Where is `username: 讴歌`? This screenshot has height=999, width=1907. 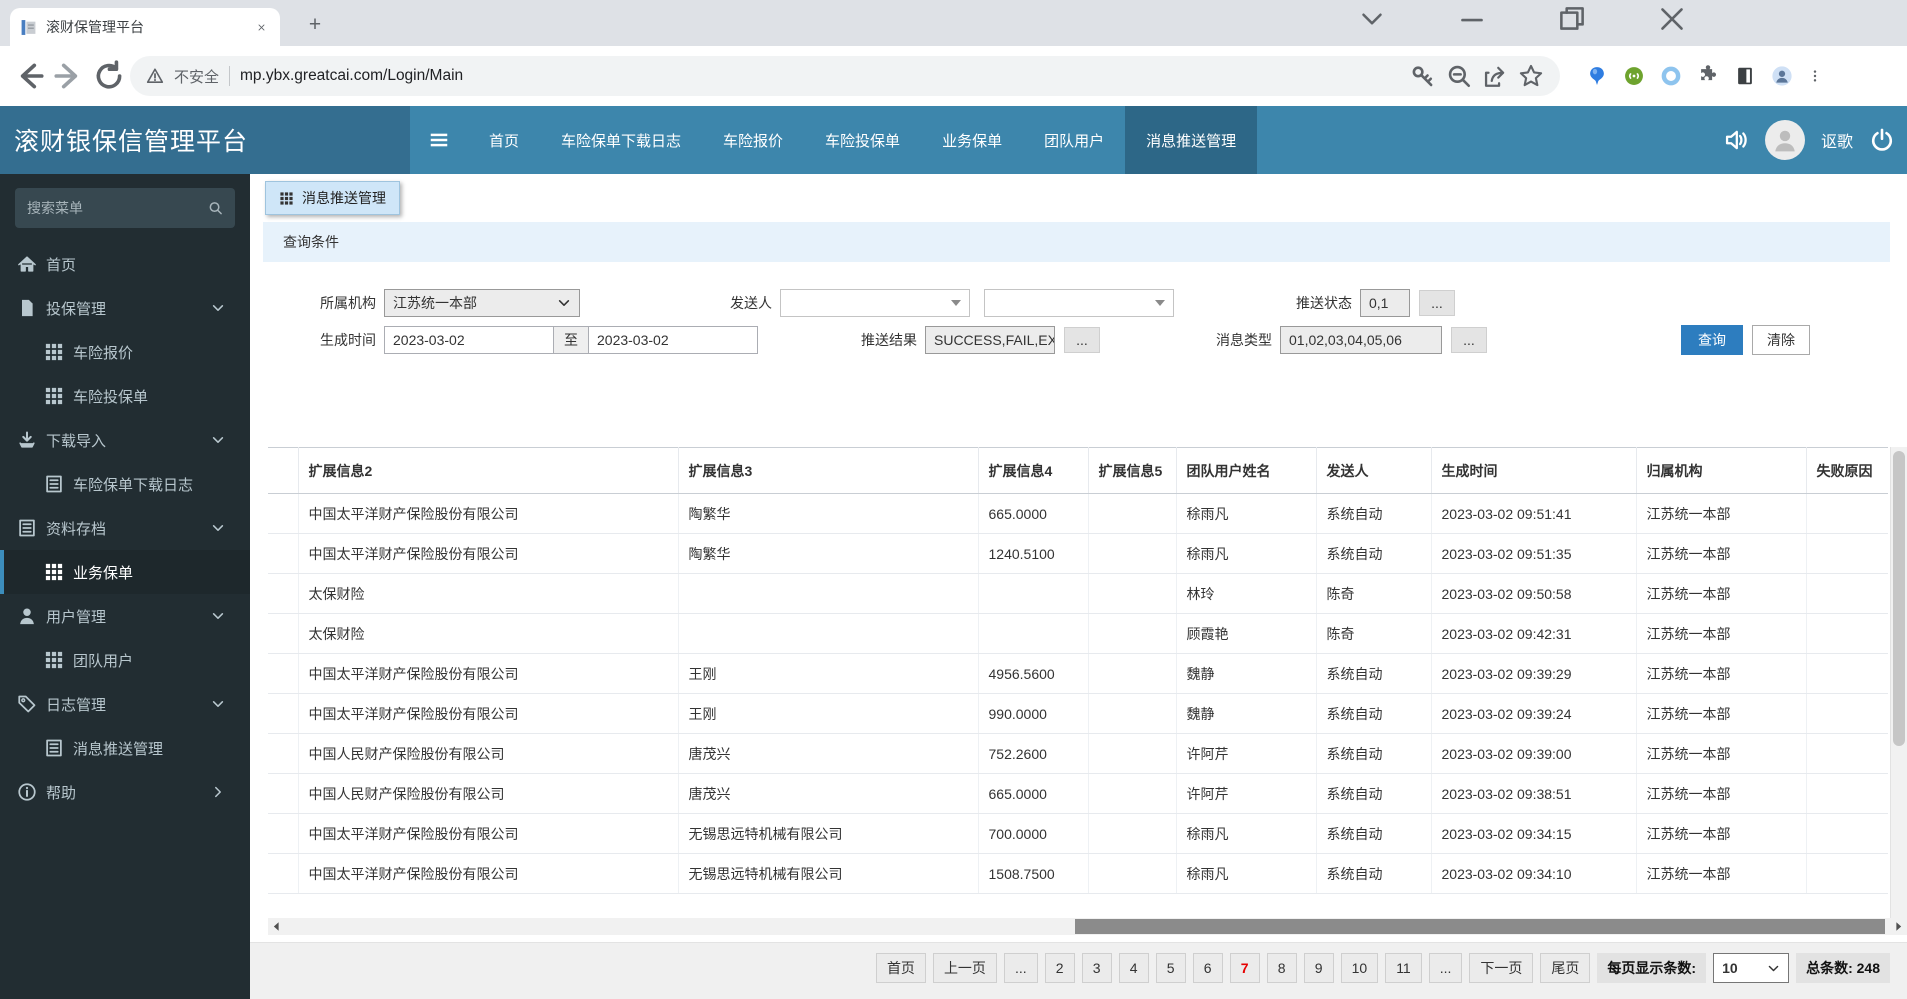
username: 讴歌 is located at coordinates (1837, 140).